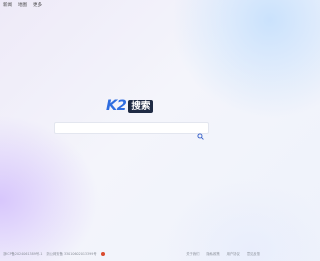 The image size is (320, 261). Describe the element at coordinates (233, 254) in the screenshot. I see `footer-link-terms: 用户协议` at that location.